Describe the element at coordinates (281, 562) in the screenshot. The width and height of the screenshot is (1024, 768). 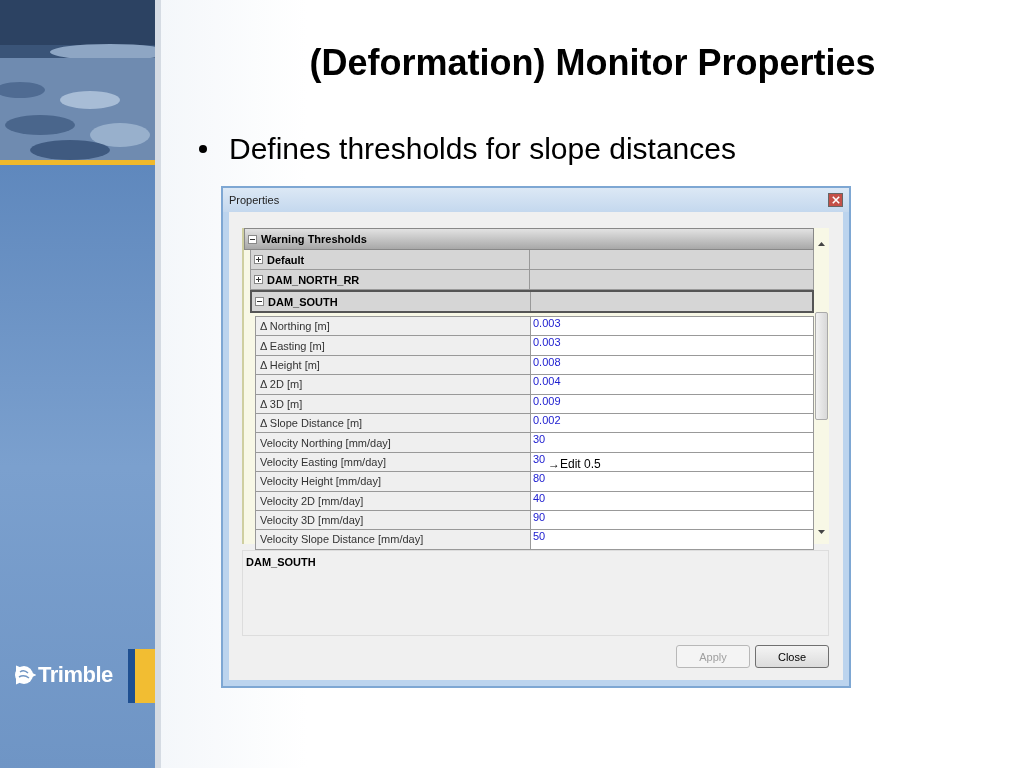
I see `description-text: DAM_SOUTH` at that location.